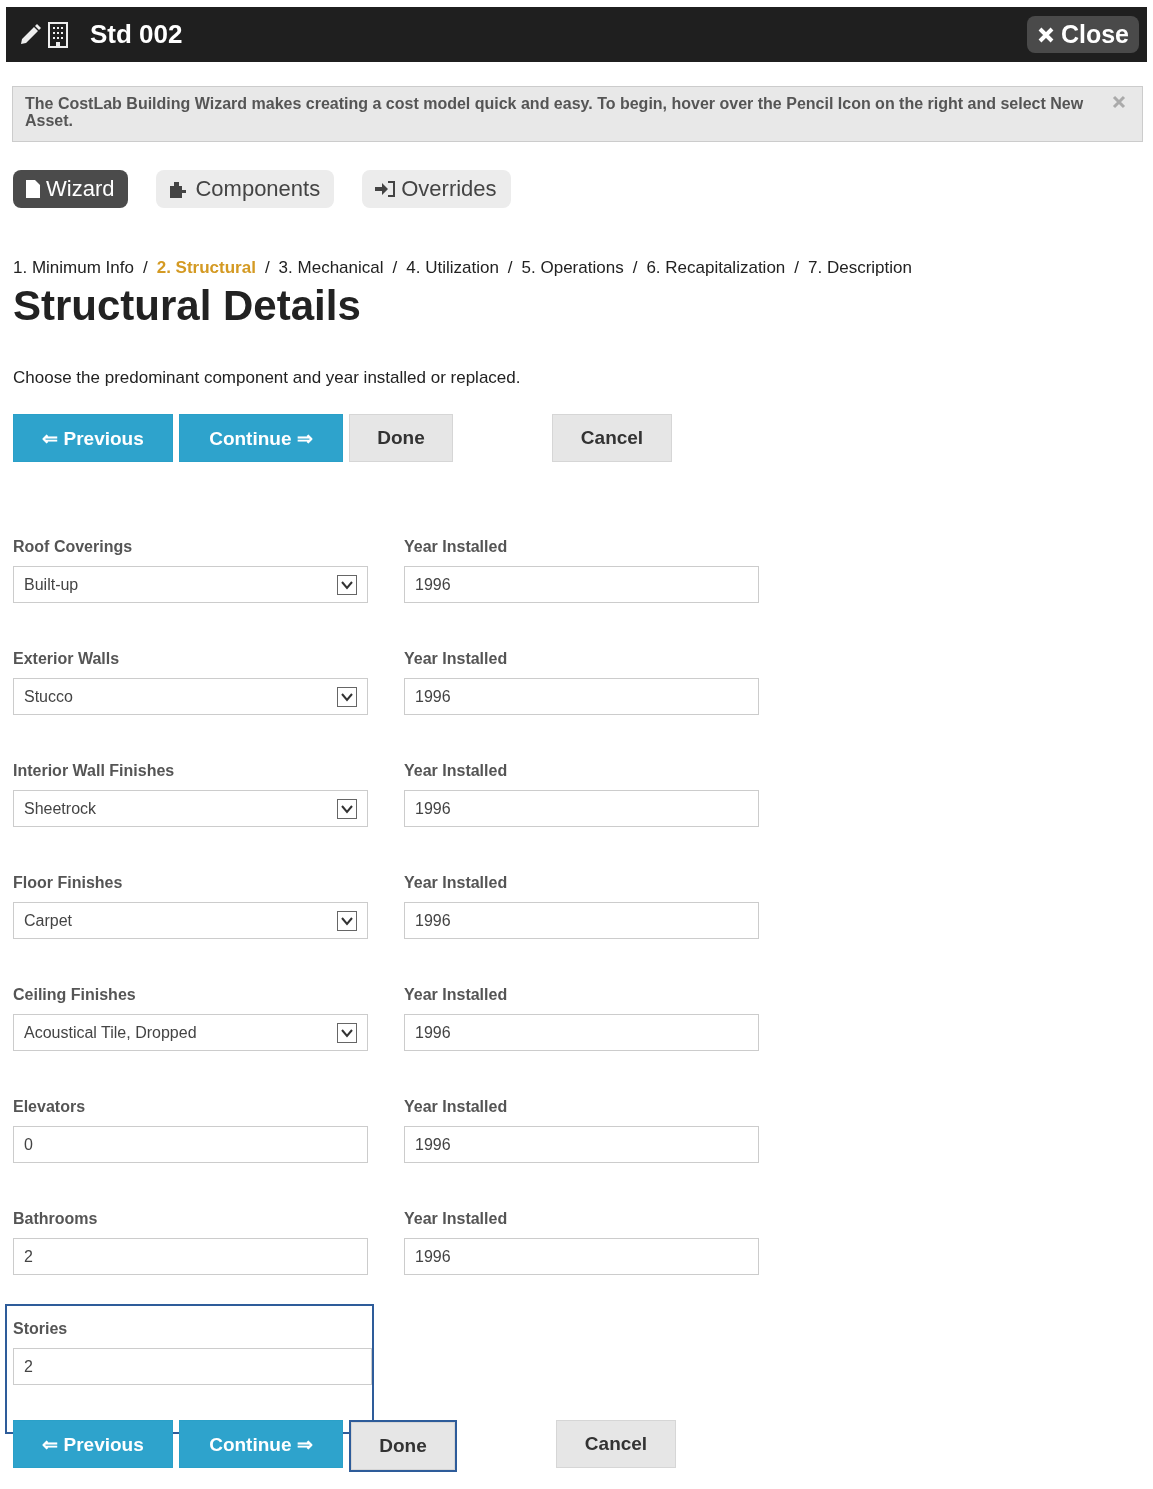 Image resolution: width=1153 pixels, height=1489 pixels. What do you see at coordinates (94, 771) in the screenshot?
I see `field-label: Interior Wall Finishes` at bounding box center [94, 771].